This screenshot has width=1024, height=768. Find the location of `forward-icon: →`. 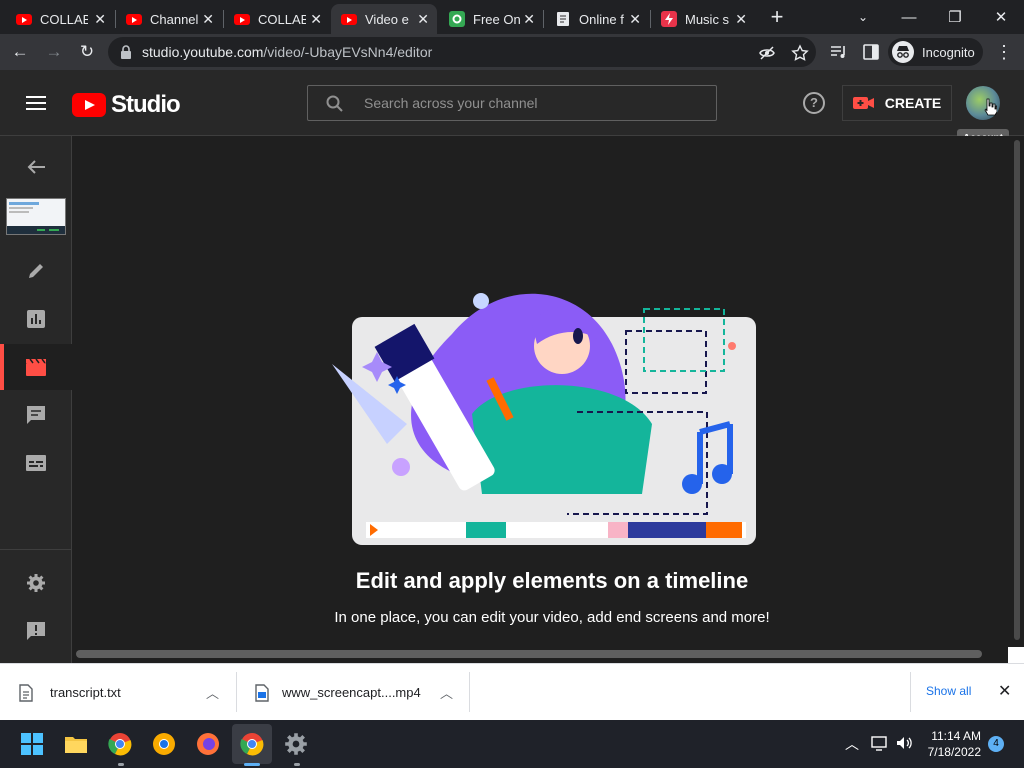

forward-icon: → is located at coordinates (54, 52).